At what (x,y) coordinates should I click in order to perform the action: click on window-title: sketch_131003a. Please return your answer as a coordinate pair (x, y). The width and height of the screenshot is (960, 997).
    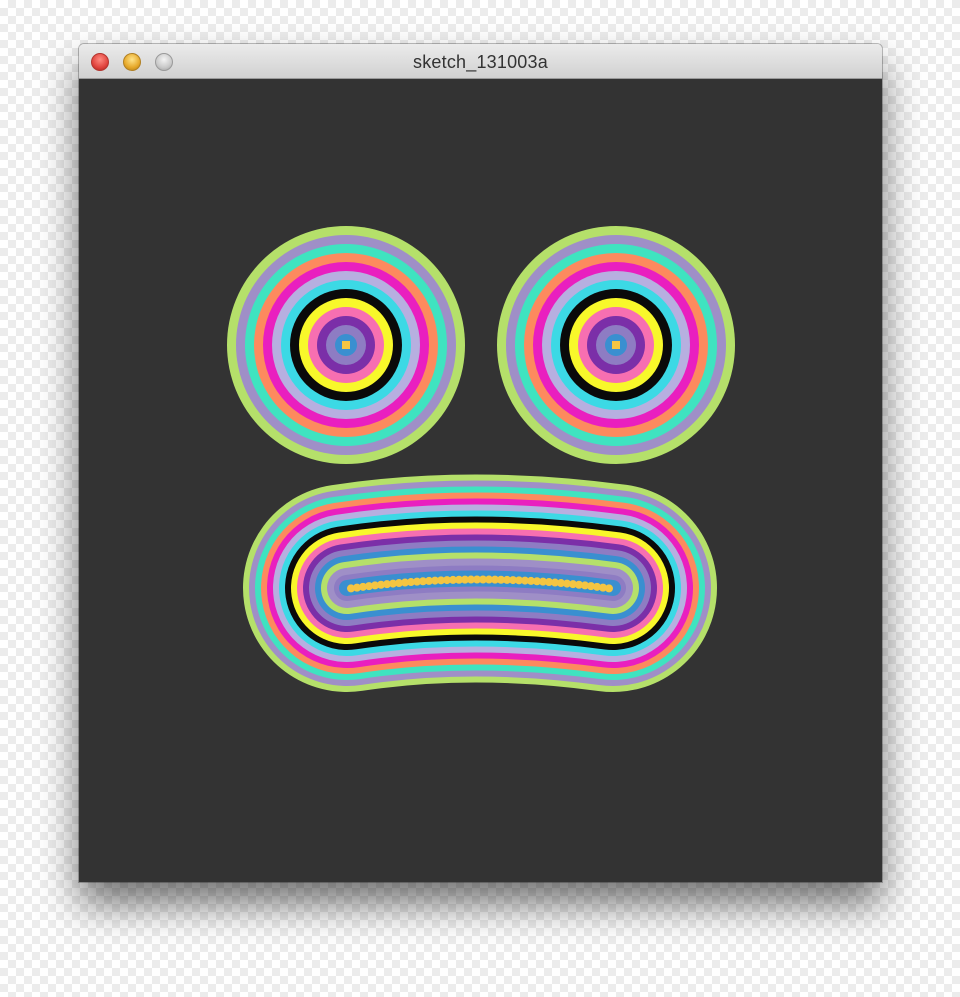
    Looking at the image, I should click on (480, 62).